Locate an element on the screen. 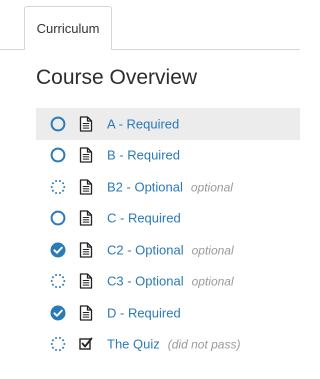 Image resolution: width=320 pixels, height=379 pixels. item-link: The Quiz (did not pass) is located at coordinates (173, 344).